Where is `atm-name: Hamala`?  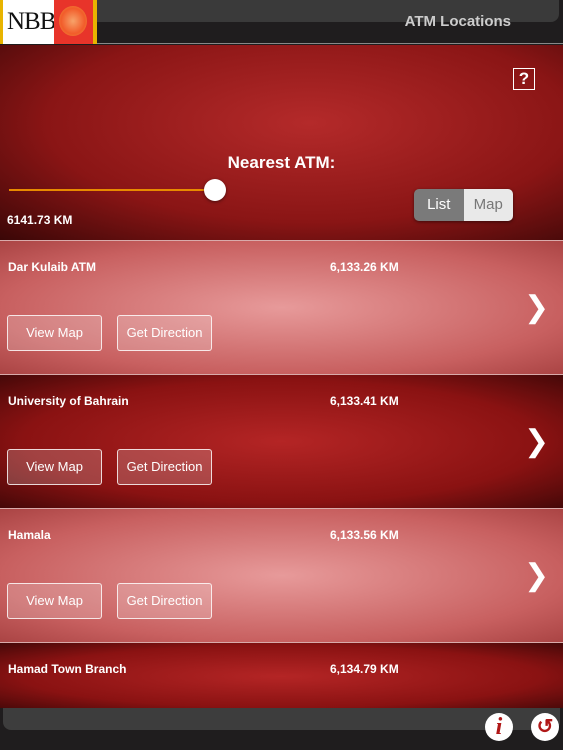
atm-name: Hamala is located at coordinates (29, 535).